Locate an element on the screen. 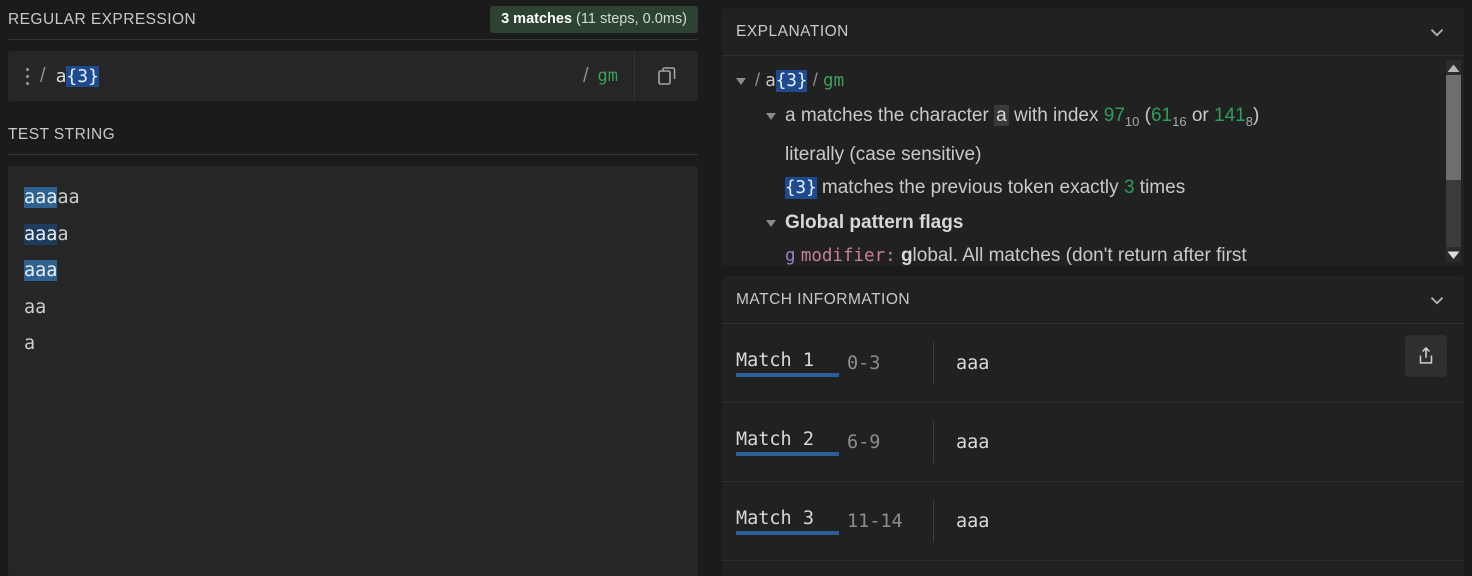  match-range: 6-9 is located at coordinates (864, 442).